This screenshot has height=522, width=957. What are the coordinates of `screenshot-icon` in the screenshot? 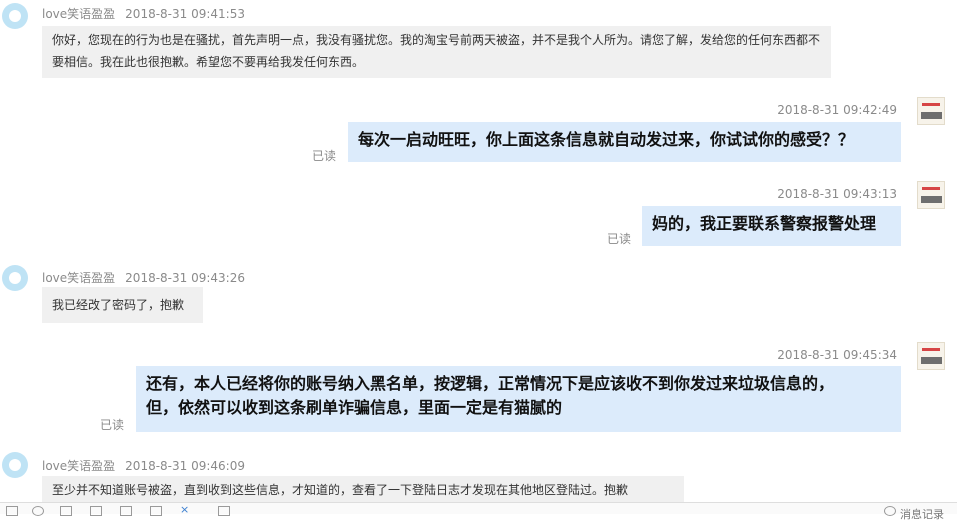 It's located at (126, 511).